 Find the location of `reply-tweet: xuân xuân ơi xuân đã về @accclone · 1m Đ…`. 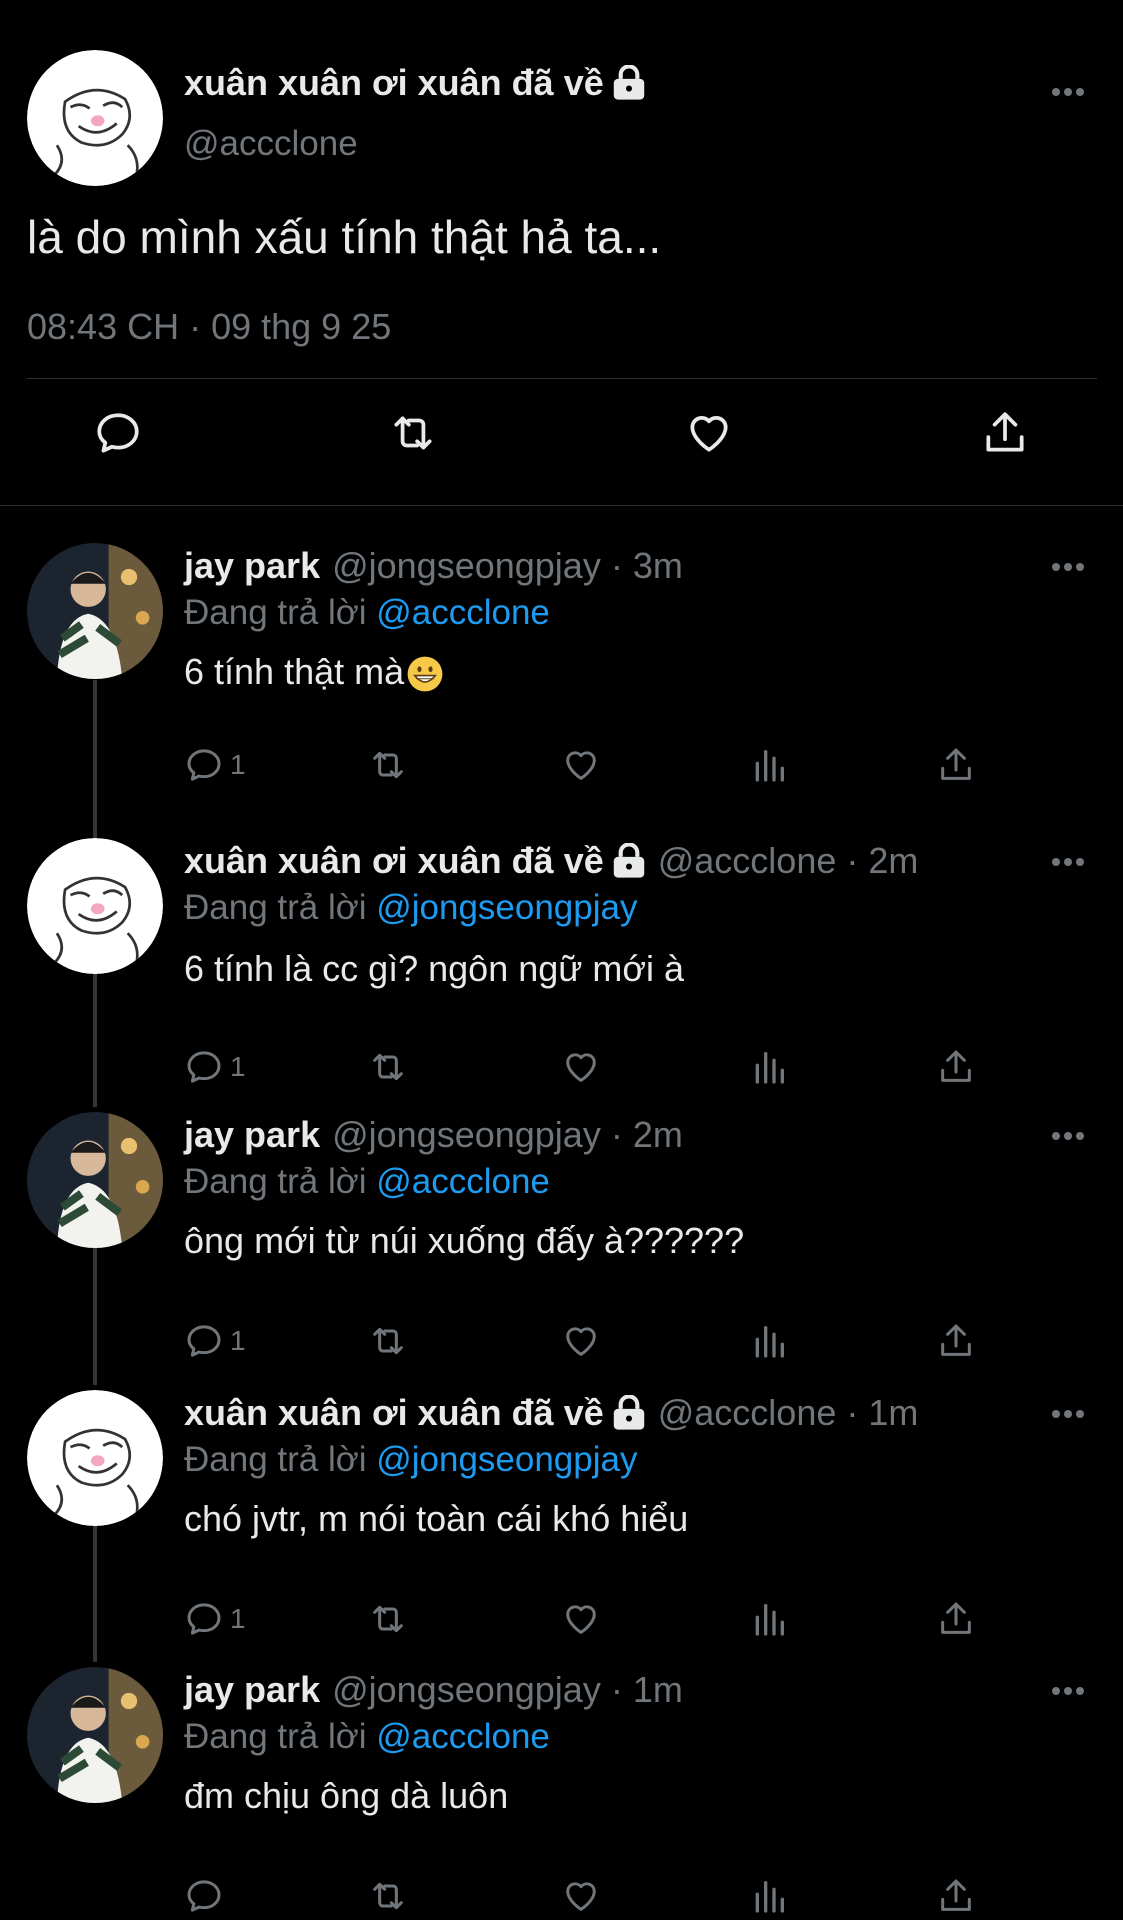

reply-tweet: xuân xuân ơi xuân đã về @accclone · 1m Đ… is located at coordinates (561, 1528).